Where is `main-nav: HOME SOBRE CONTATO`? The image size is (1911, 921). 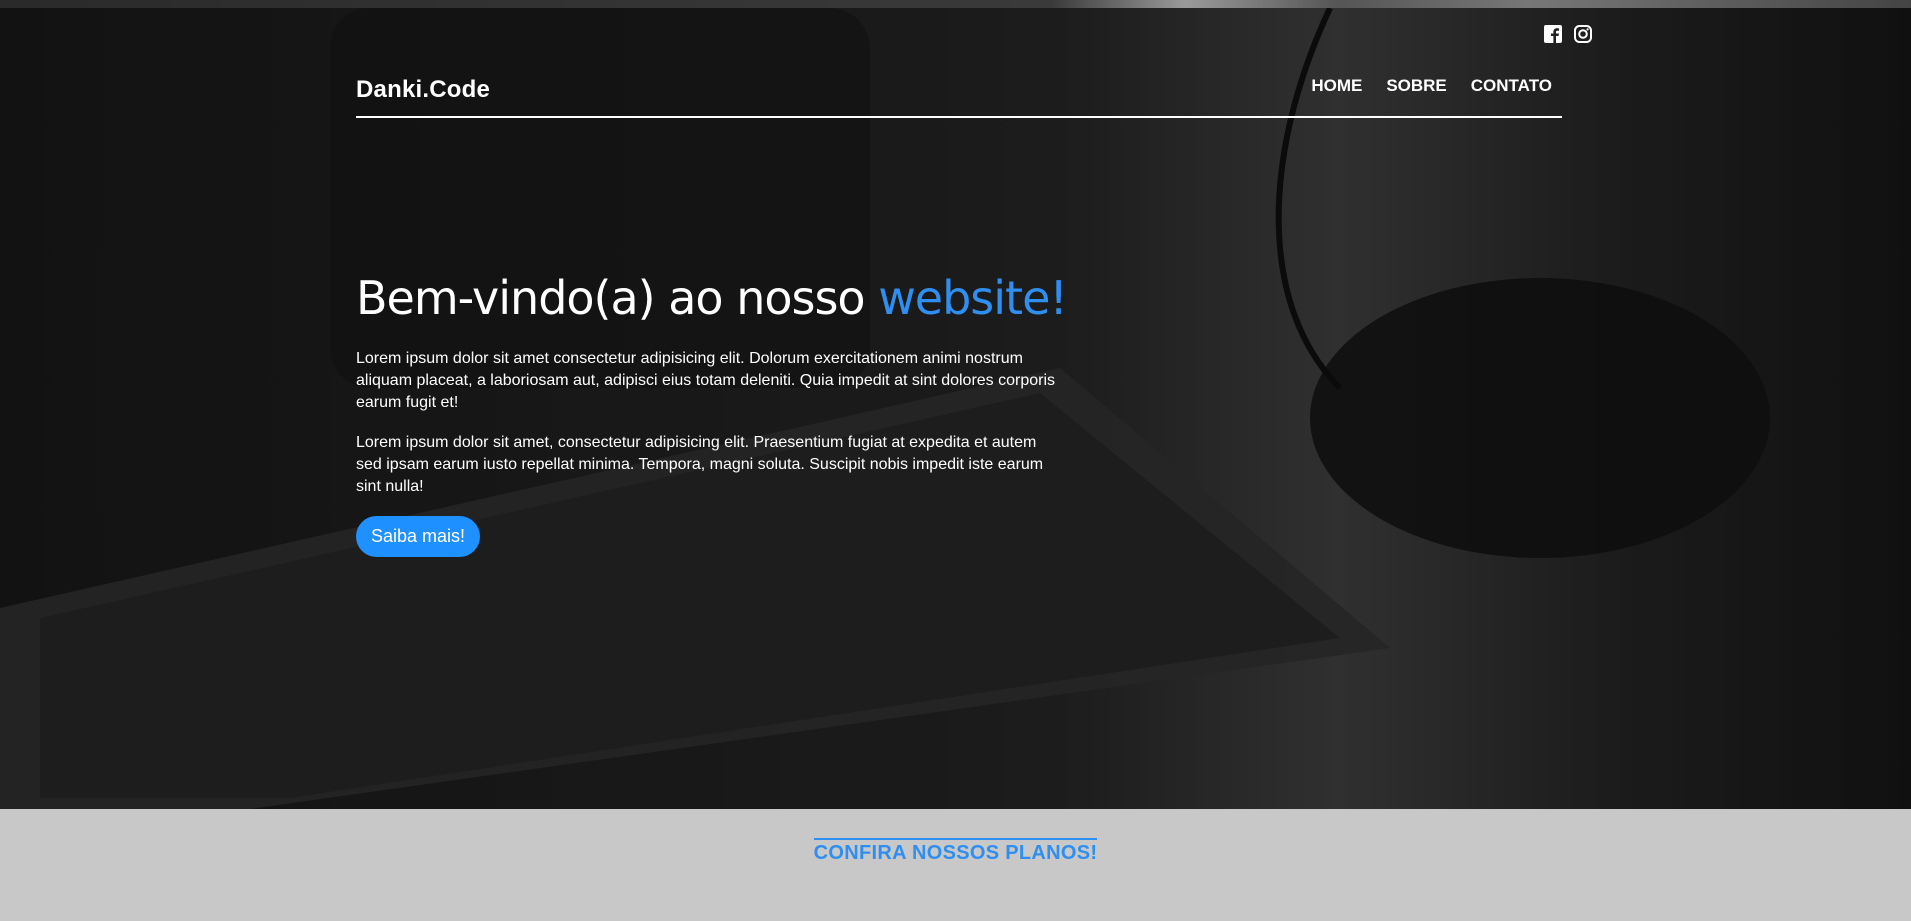 main-nav: HOME SOBRE CONTATO is located at coordinates (1431, 86).